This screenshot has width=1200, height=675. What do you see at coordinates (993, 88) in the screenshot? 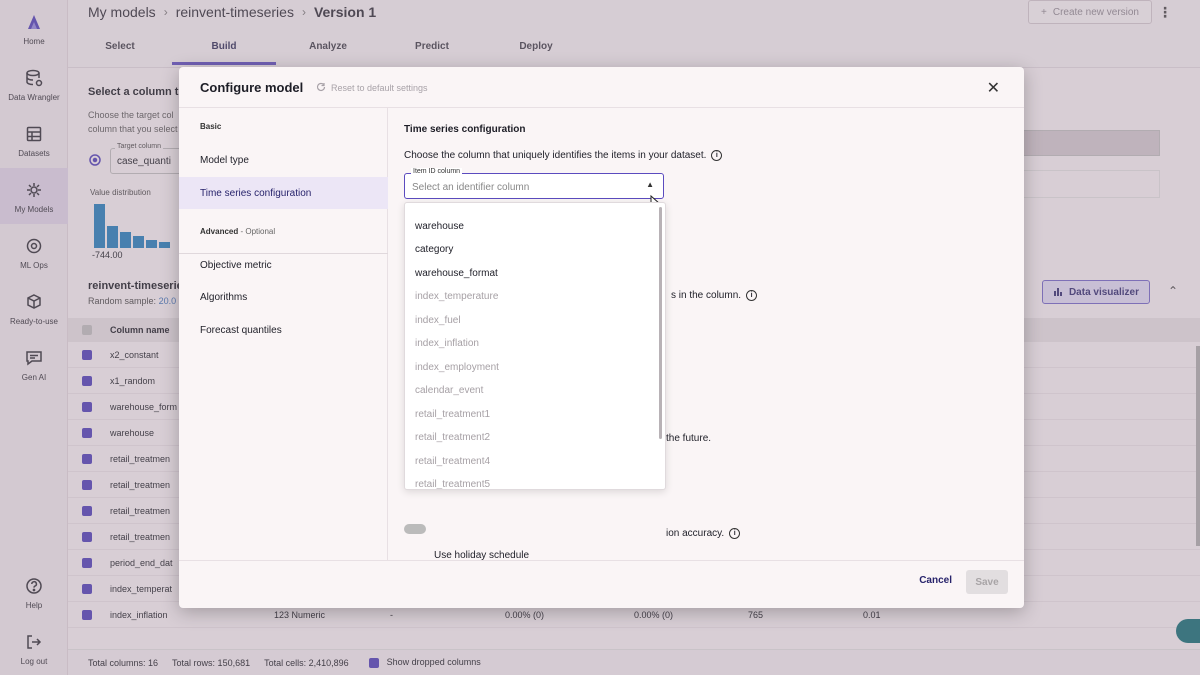
I see `close-icon: ✕` at bounding box center [993, 88].